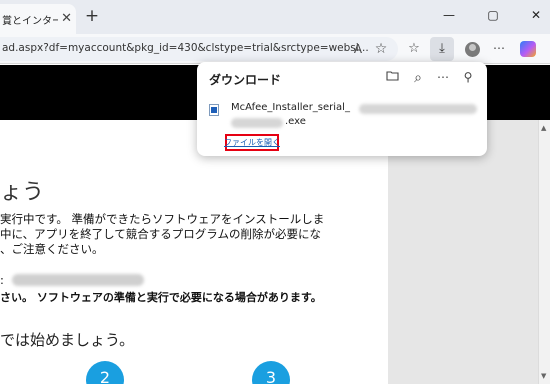 The width and height of the screenshot is (550, 384). I want to click on downloads-button: ⤓, so click(442, 49).